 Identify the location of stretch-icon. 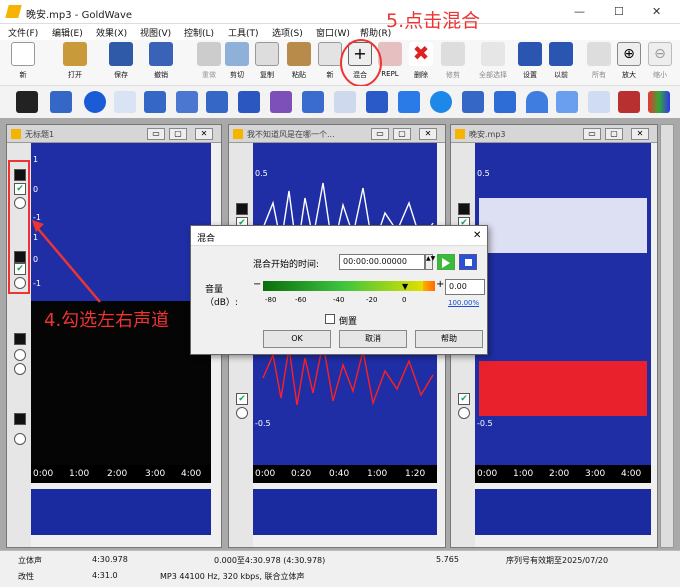
(61, 102).